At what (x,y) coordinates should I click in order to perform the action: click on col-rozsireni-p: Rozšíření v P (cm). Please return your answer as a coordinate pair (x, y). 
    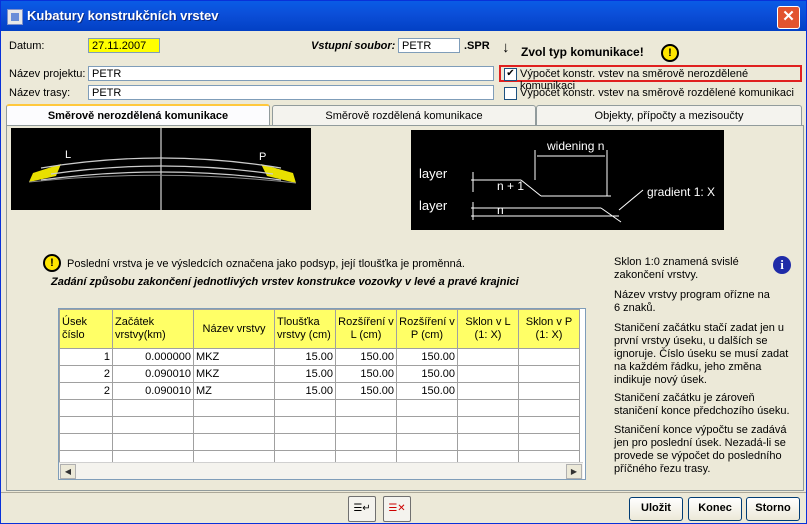
    Looking at the image, I should click on (427, 329).